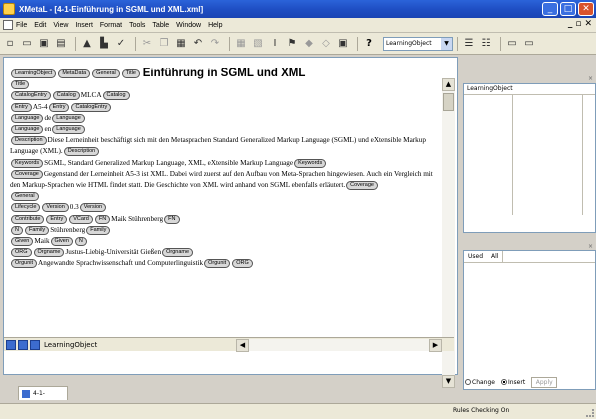 The width and height of the screenshot is (596, 419). Describe the element at coordinates (198, 44) in the screenshot. I see `undo-icon: ↶` at that location.